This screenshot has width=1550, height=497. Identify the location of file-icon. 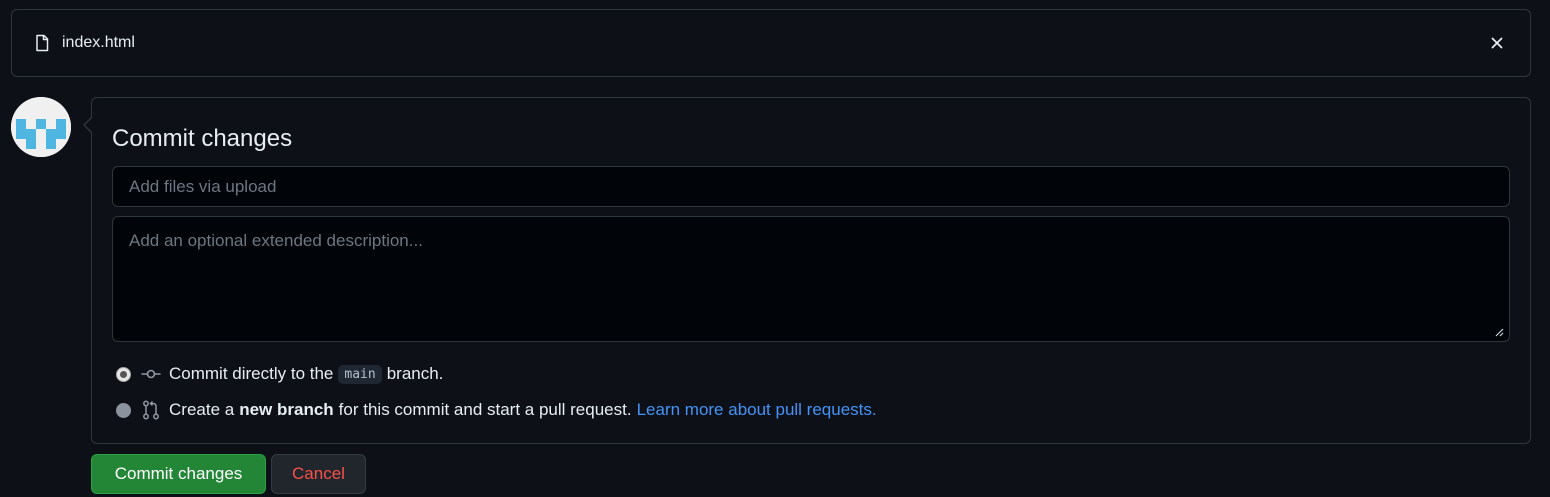
(42, 43).